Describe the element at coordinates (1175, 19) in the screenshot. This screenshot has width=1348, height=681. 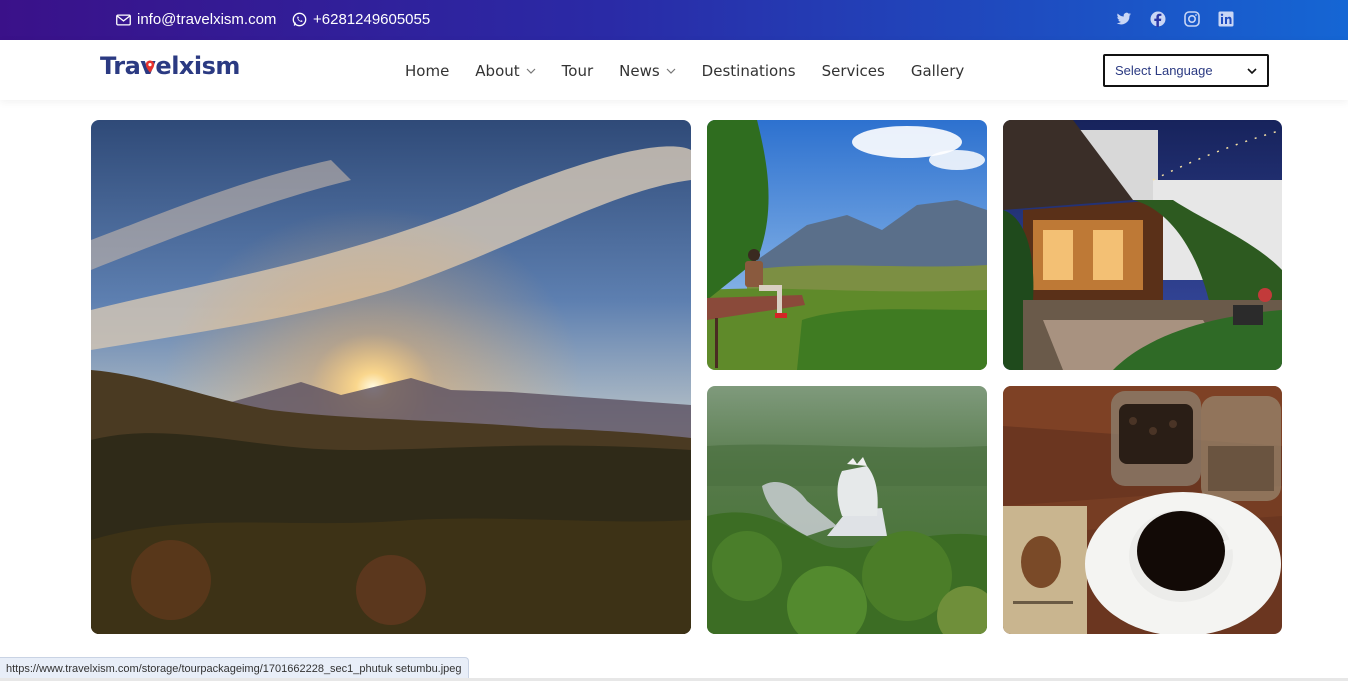
I see `social-links` at that location.